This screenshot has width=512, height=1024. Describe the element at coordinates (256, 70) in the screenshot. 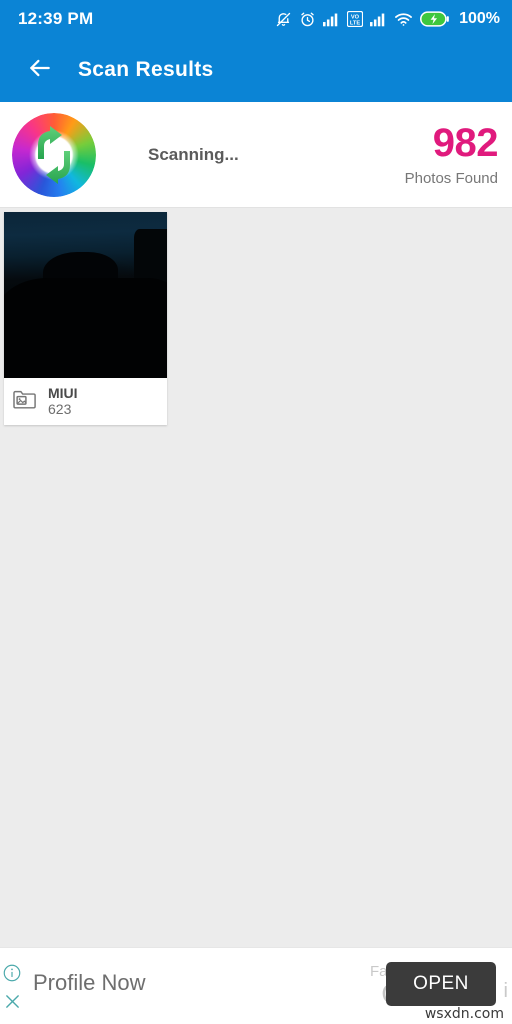

I see `app-bar: Scan Results` at that location.